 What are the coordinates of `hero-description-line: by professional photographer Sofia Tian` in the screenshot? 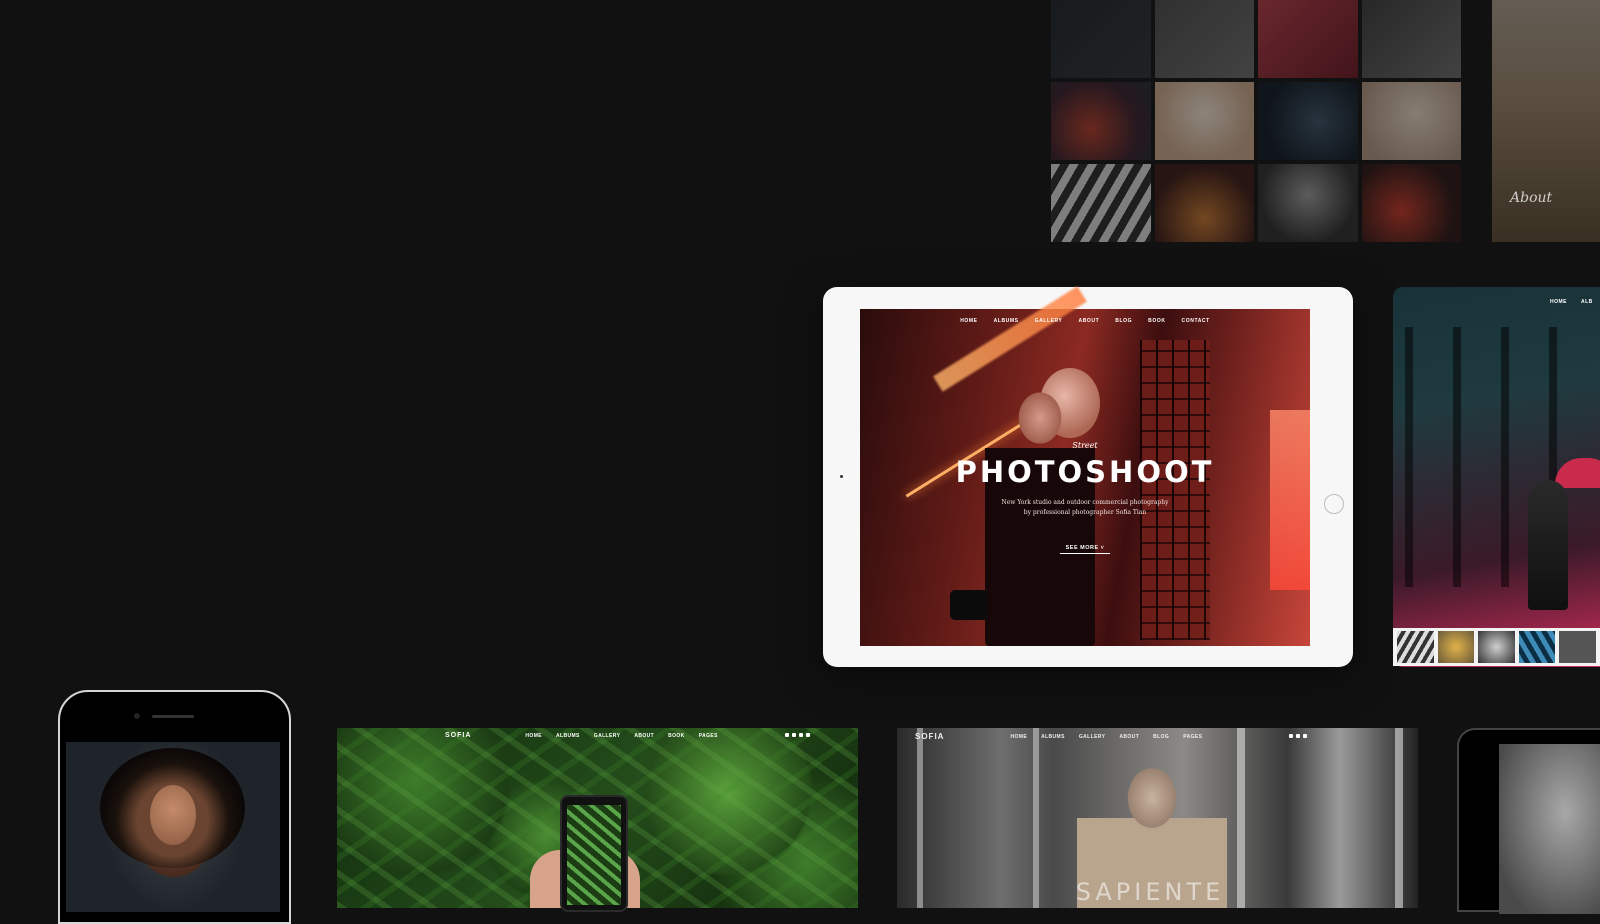 It's located at (1085, 512).